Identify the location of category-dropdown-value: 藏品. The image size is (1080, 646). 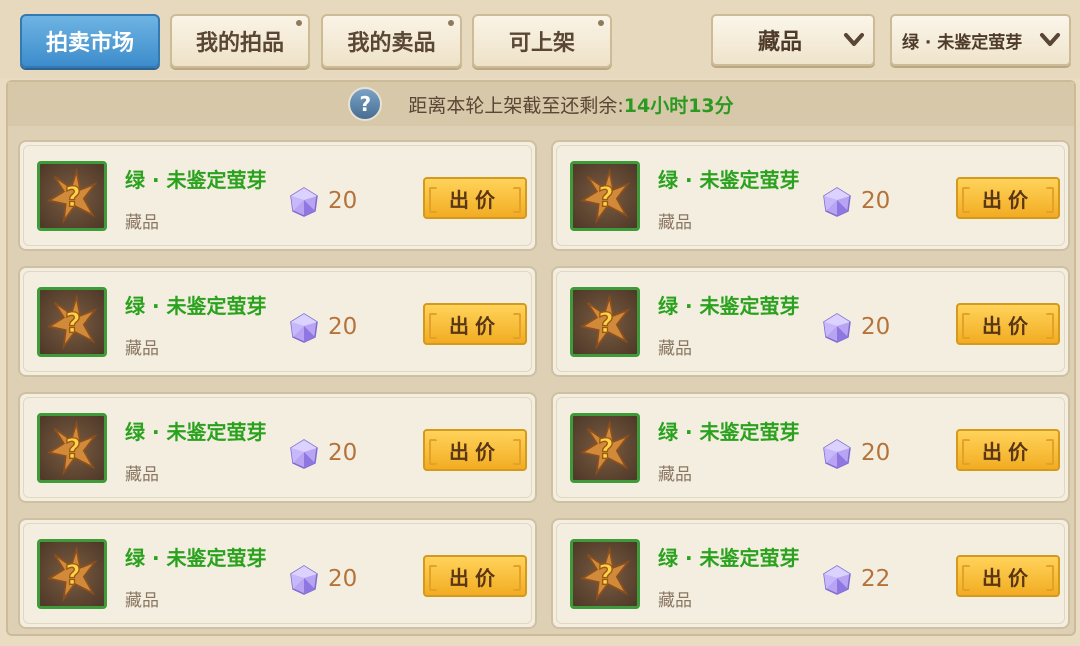
(779, 42).